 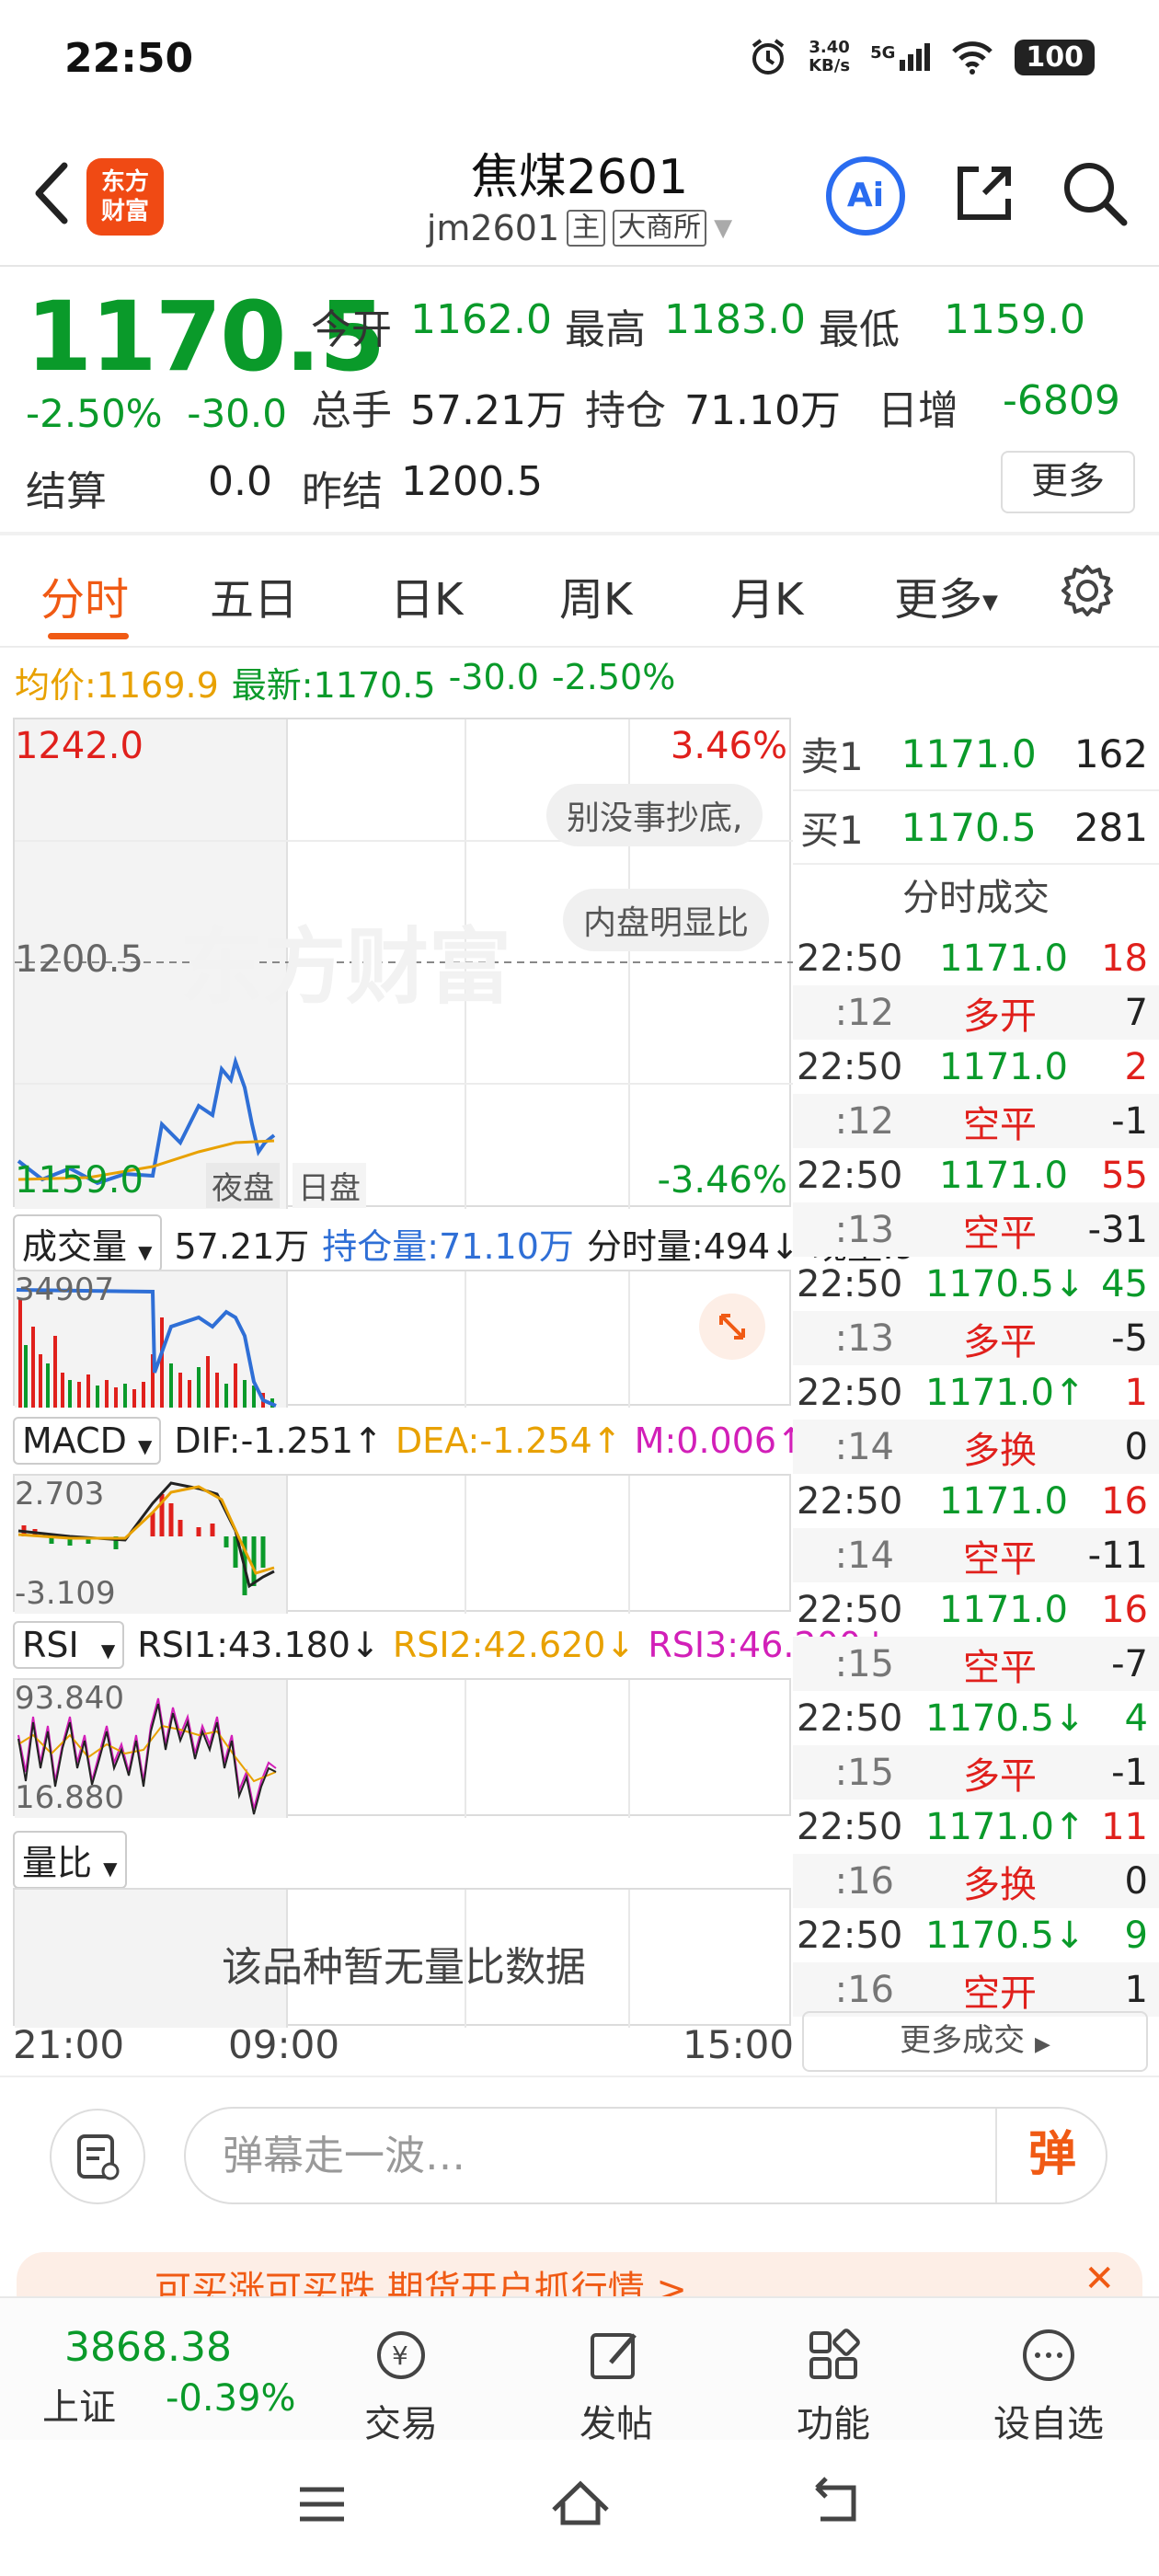 What do you see at coordinates (87, 1243) in the screenshot?
I see `volume-selector: 成交量 ▼` at bounding box center [87, 1243].